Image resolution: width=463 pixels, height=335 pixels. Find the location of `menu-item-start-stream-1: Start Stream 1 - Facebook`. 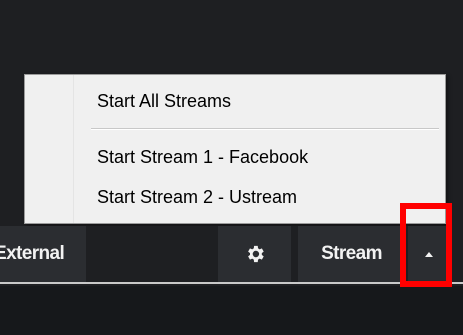

menu-item-start-stream-1: Start Stream 1 - Facebook is located at coordinates (202, 157).